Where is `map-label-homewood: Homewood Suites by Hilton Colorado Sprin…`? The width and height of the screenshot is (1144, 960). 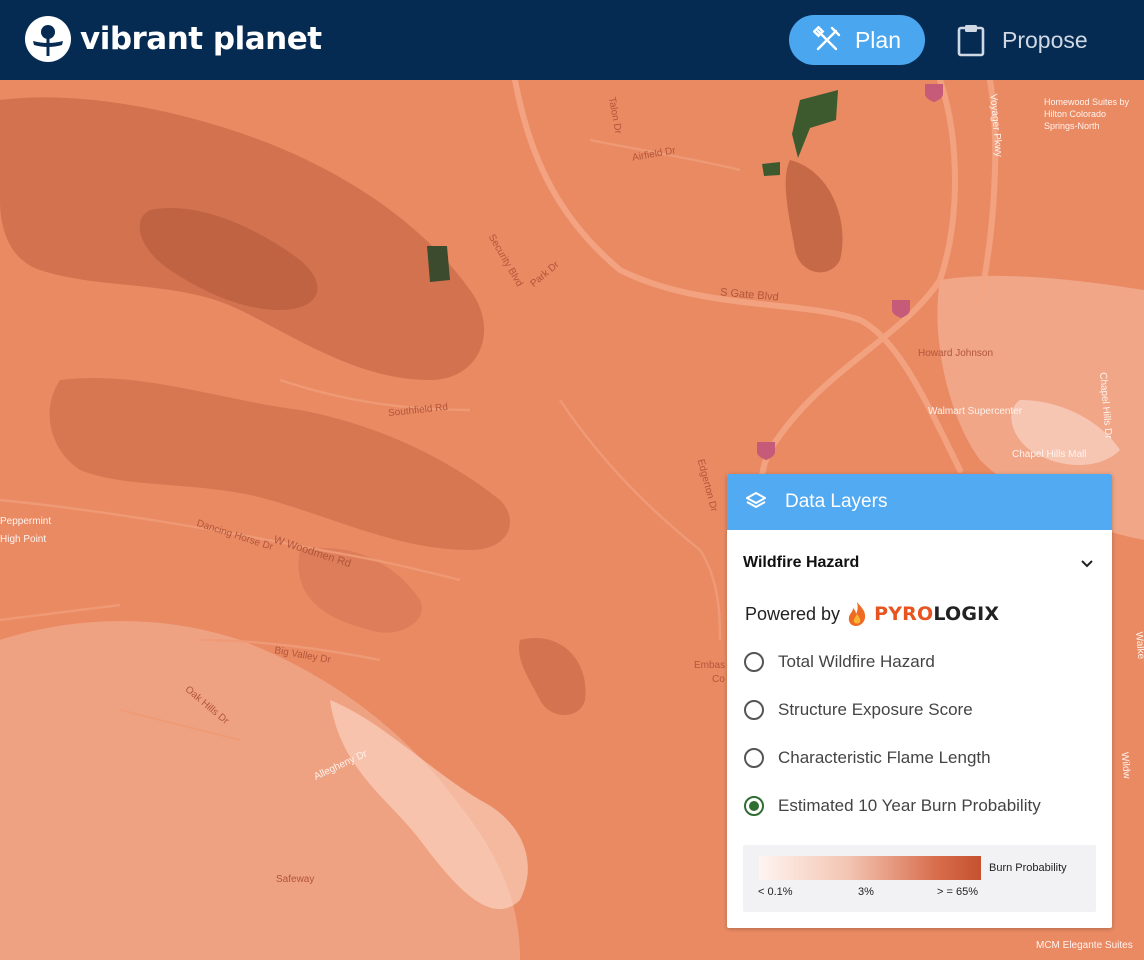
map-label-homewood: Homewood Suites by Hilton Colorado Sprin… is located at coordinates (1087, 114).